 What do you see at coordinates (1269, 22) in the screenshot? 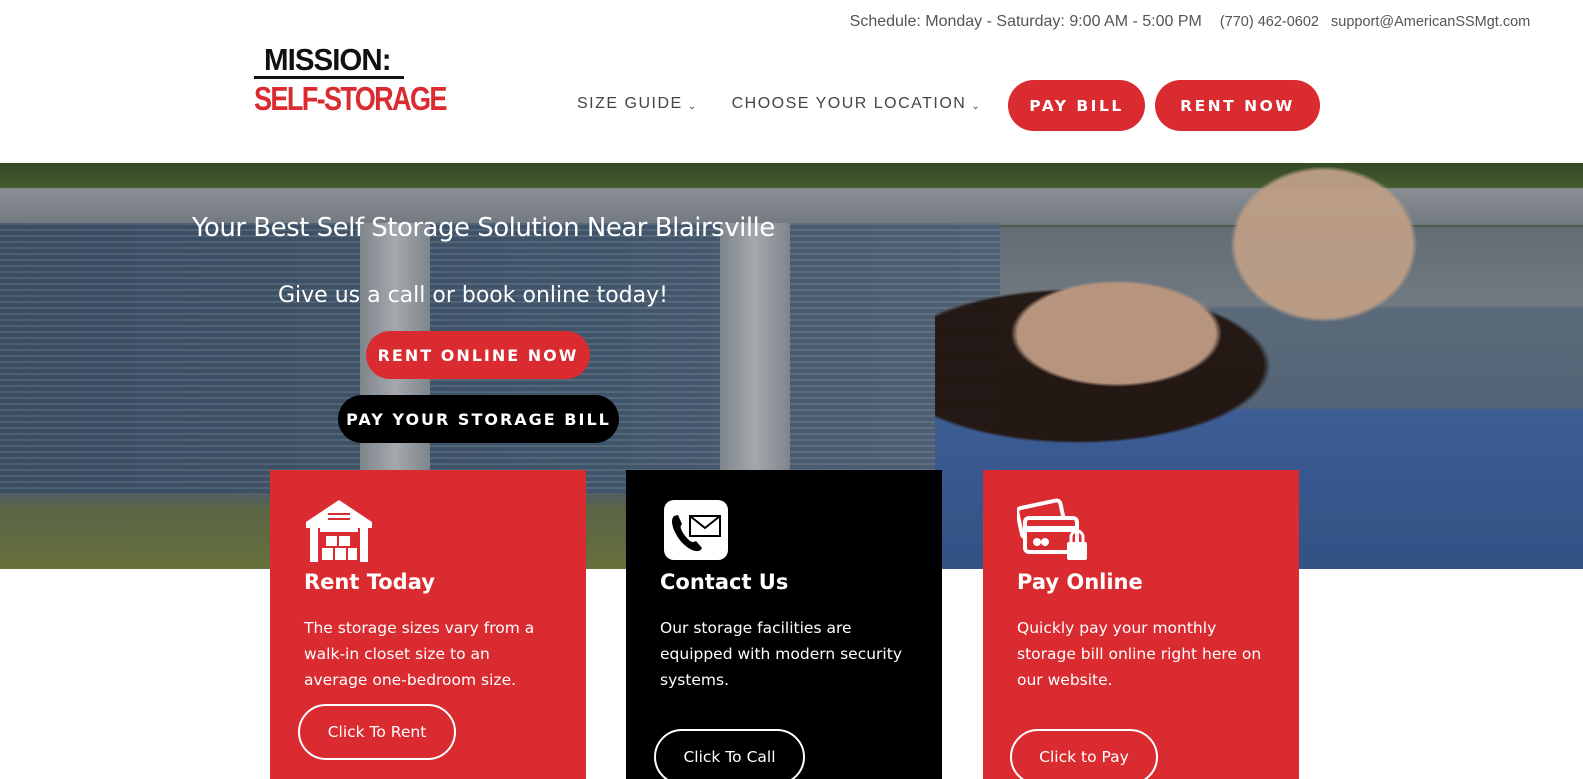
I see `phone-link: (770) 462-0602` at bounding box center [1269, 22].